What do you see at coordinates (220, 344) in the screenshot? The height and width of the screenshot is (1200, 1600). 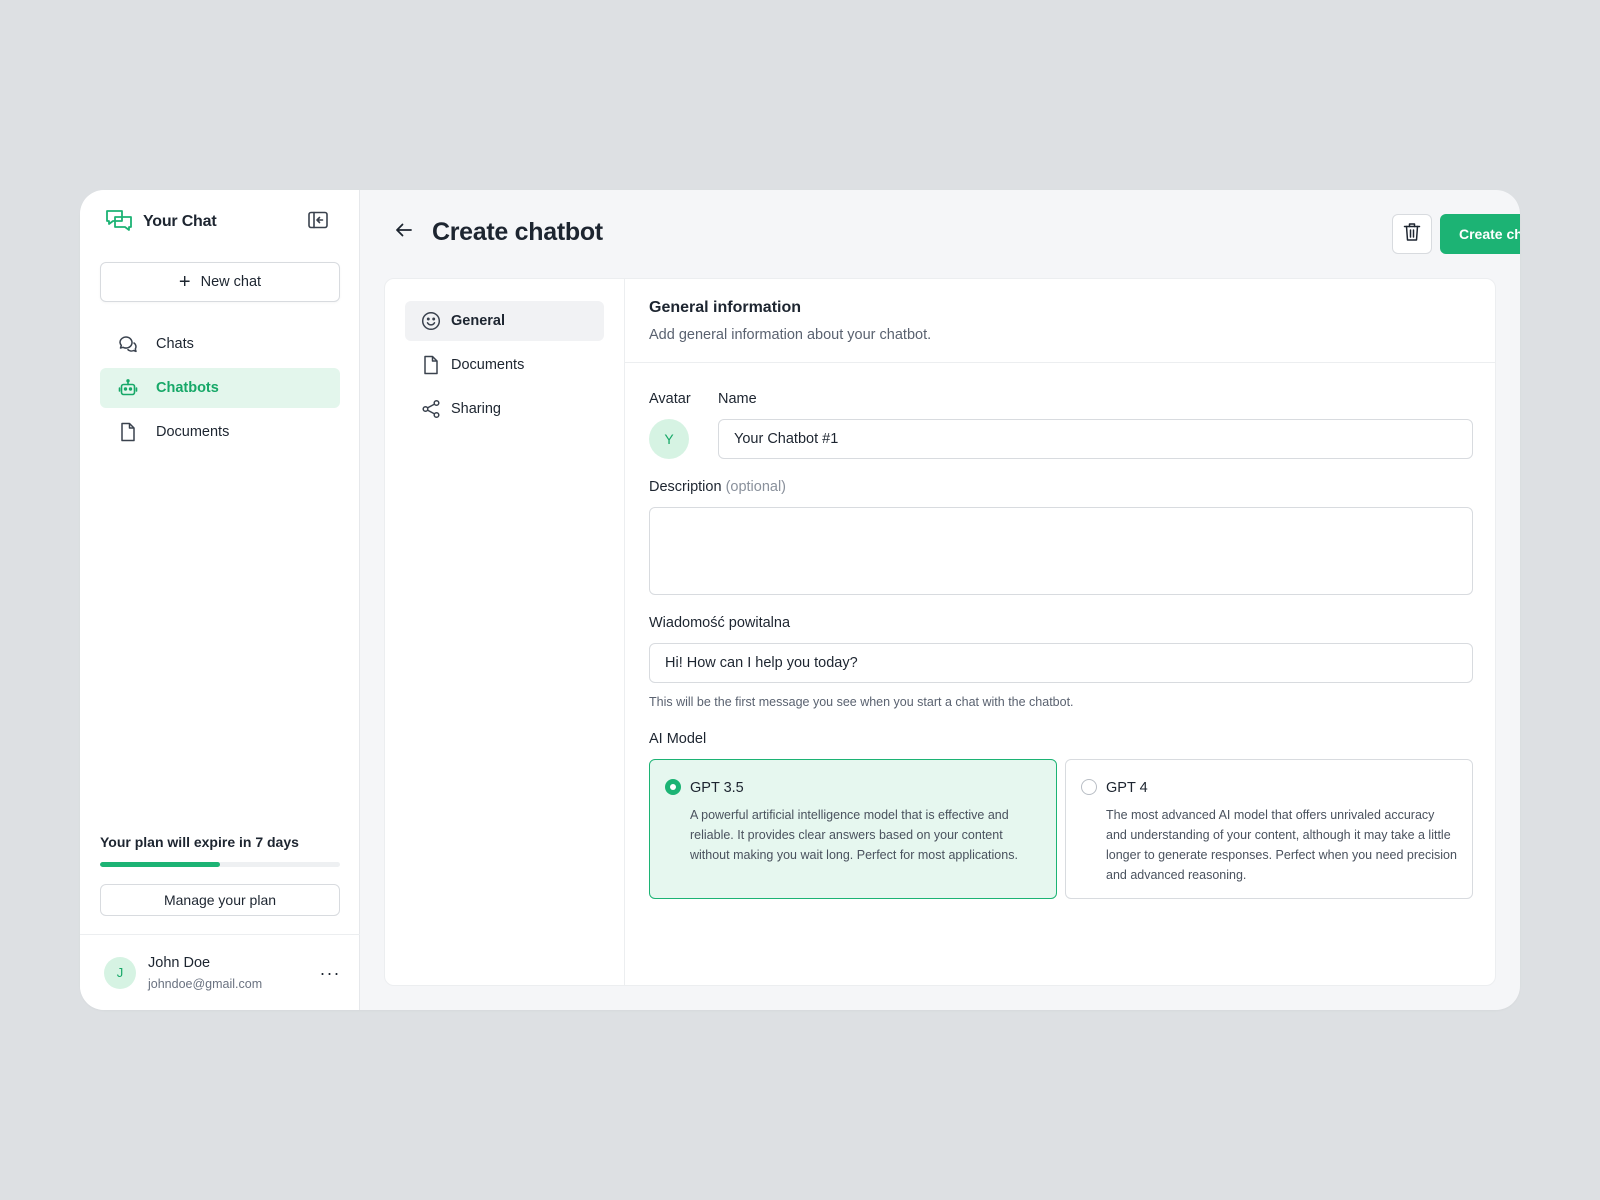 I see `sidebar-item-chats: Chats` at bounding box center [220, 344].